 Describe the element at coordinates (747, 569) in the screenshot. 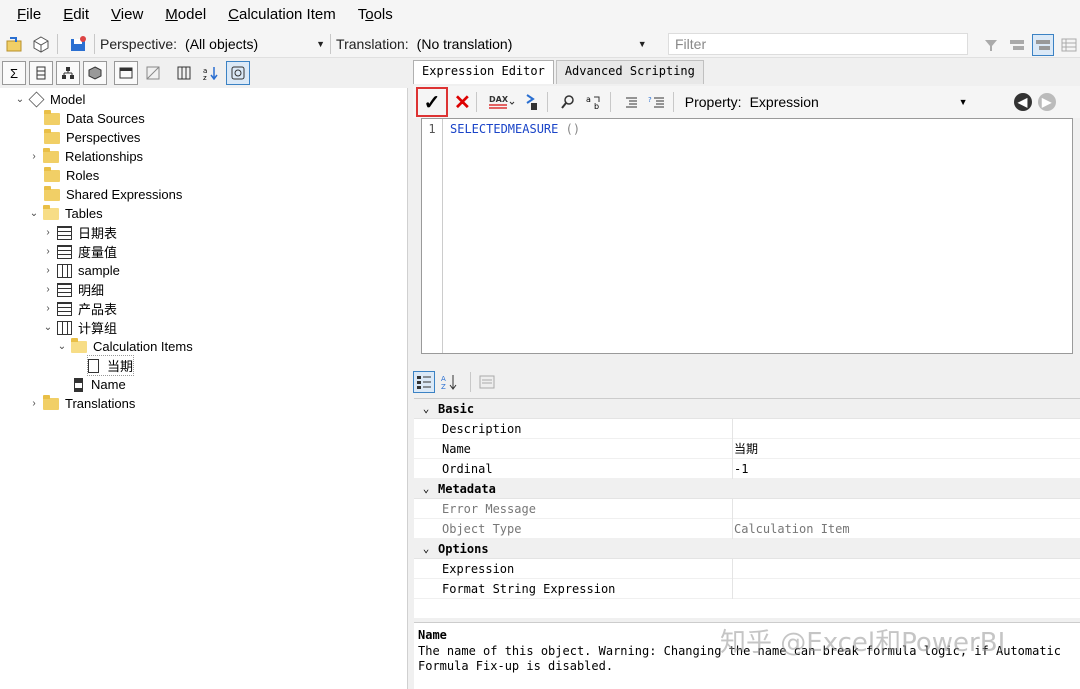

I see `property-row-expression: Expression` at that location.